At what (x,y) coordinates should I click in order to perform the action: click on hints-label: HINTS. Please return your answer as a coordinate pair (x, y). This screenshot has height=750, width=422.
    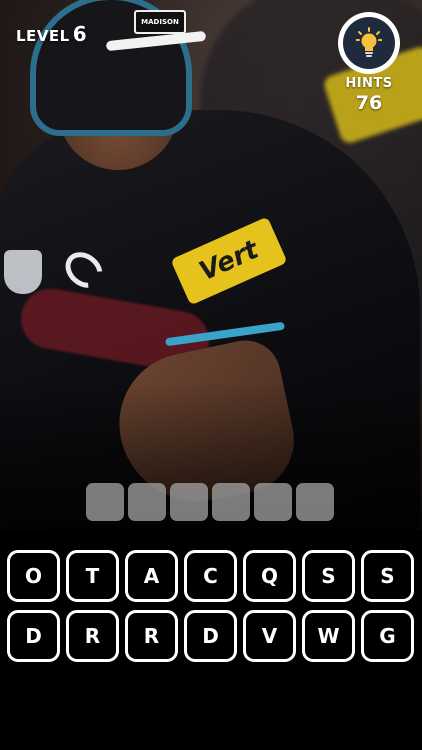
    Looking at the image, I should click on (369, 83).